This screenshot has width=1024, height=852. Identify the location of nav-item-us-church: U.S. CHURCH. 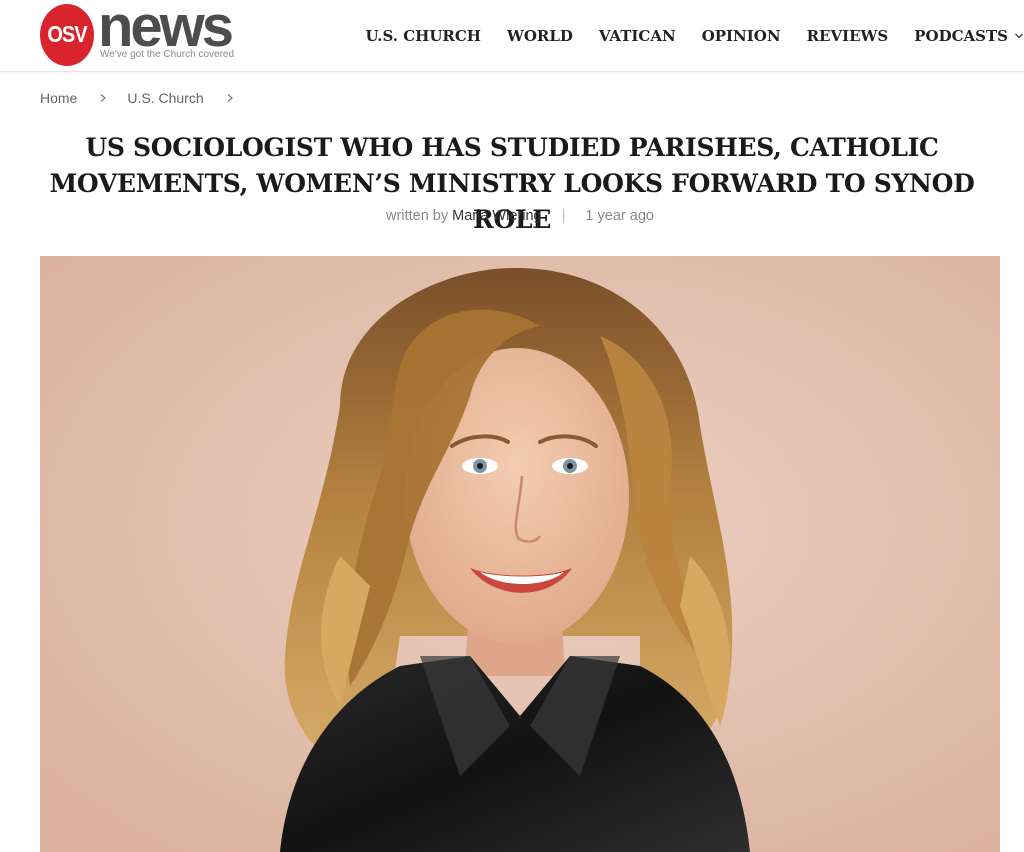
(423, 36).